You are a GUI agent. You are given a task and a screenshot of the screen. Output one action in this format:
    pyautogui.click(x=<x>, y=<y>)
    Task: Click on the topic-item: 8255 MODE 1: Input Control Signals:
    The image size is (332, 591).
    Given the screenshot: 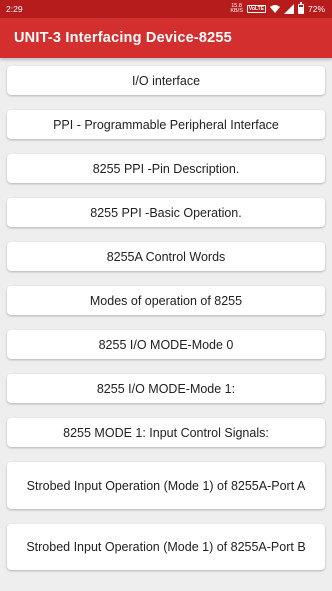 What is the action you would take?
    pyautogui.click(x=166, y=432)
    